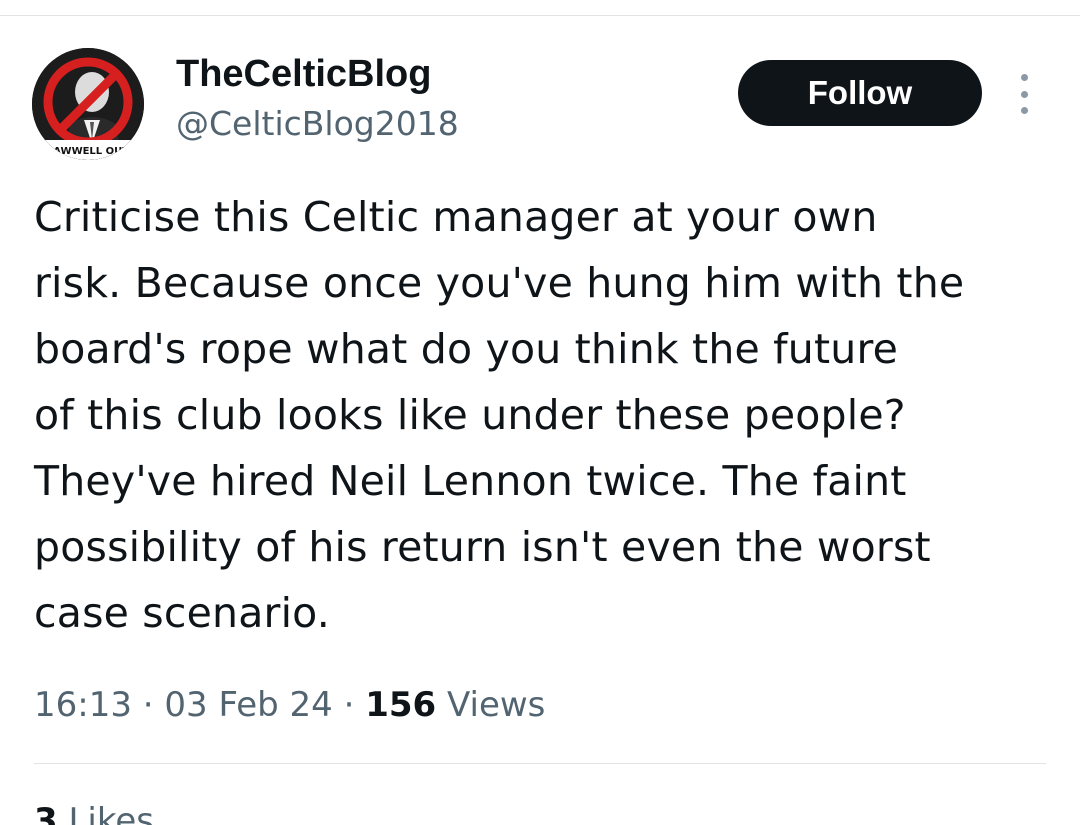  I want to click on tweet-meta: 16:13 · 03 Feb 24 · 156 Views, so click(289, 705).